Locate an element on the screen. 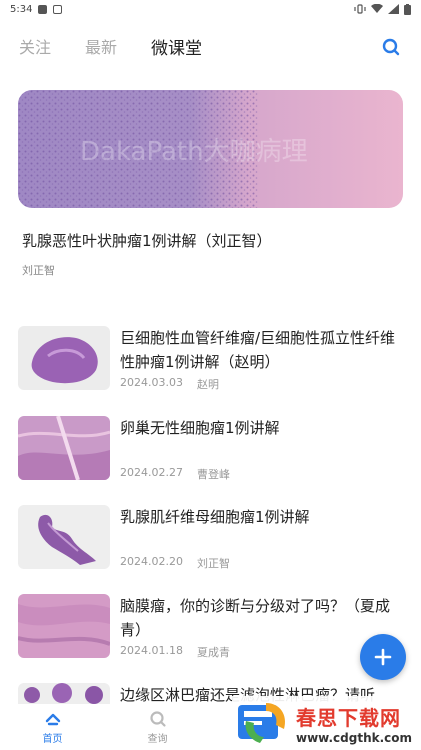 This screenshot has width=421, height=750. course-author: 赵明 is located at coordinates (207, 384).